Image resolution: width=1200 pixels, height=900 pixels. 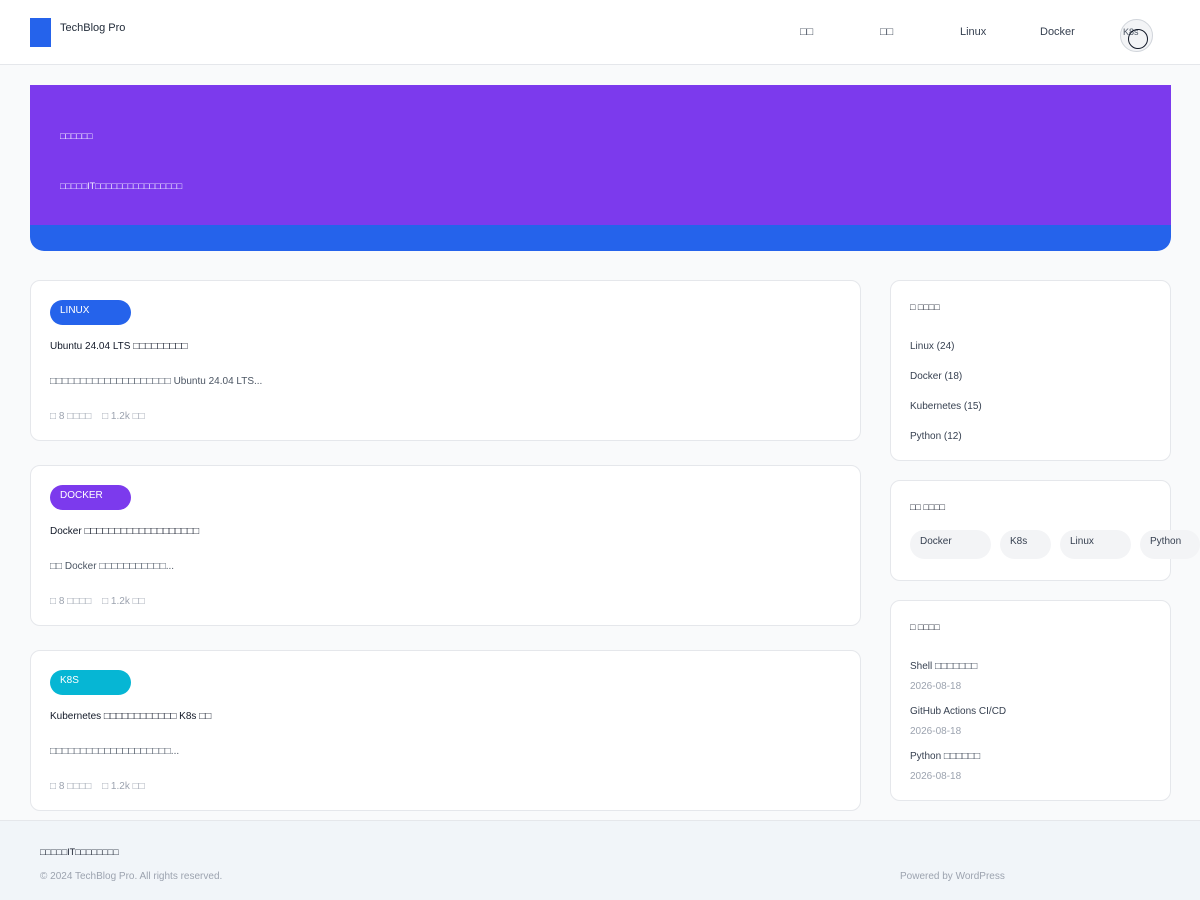 I want to click on tags-title: □□ □□□□, so click(x=928, y=507).